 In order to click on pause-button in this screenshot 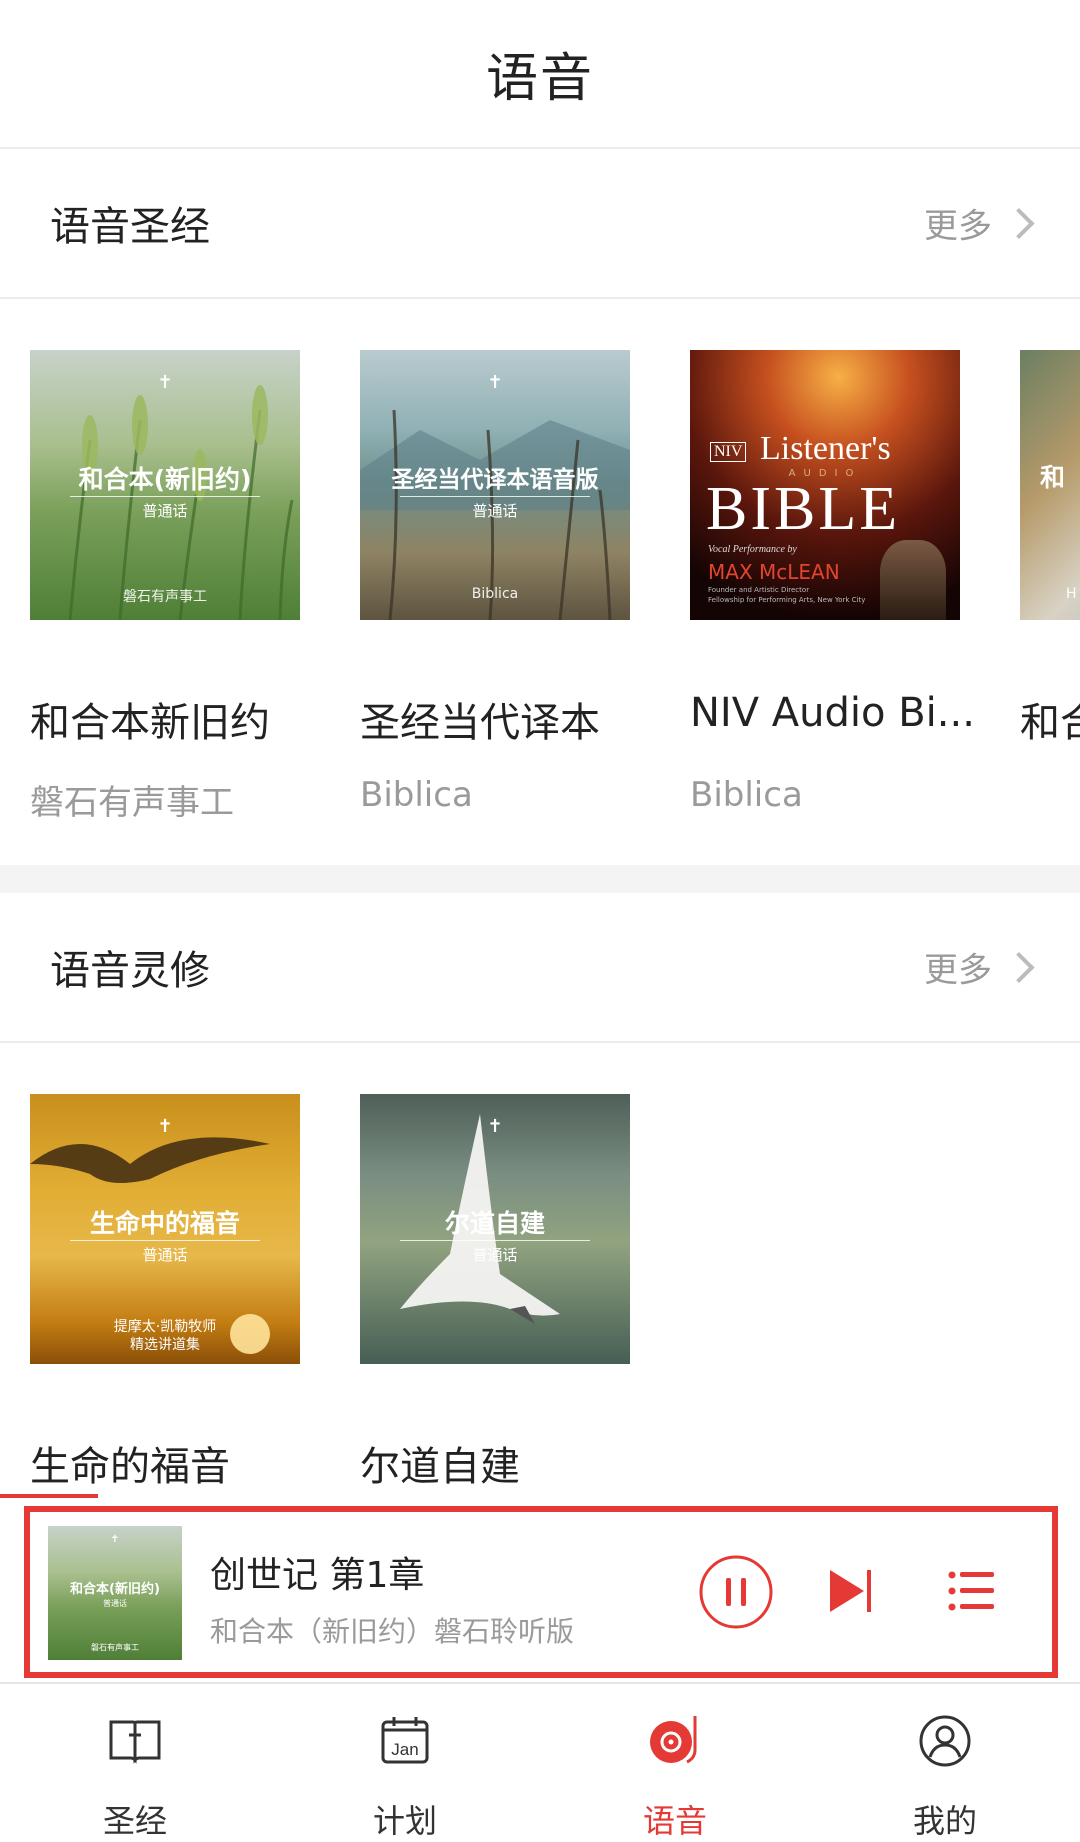, I will do `click(736, 1594)`.